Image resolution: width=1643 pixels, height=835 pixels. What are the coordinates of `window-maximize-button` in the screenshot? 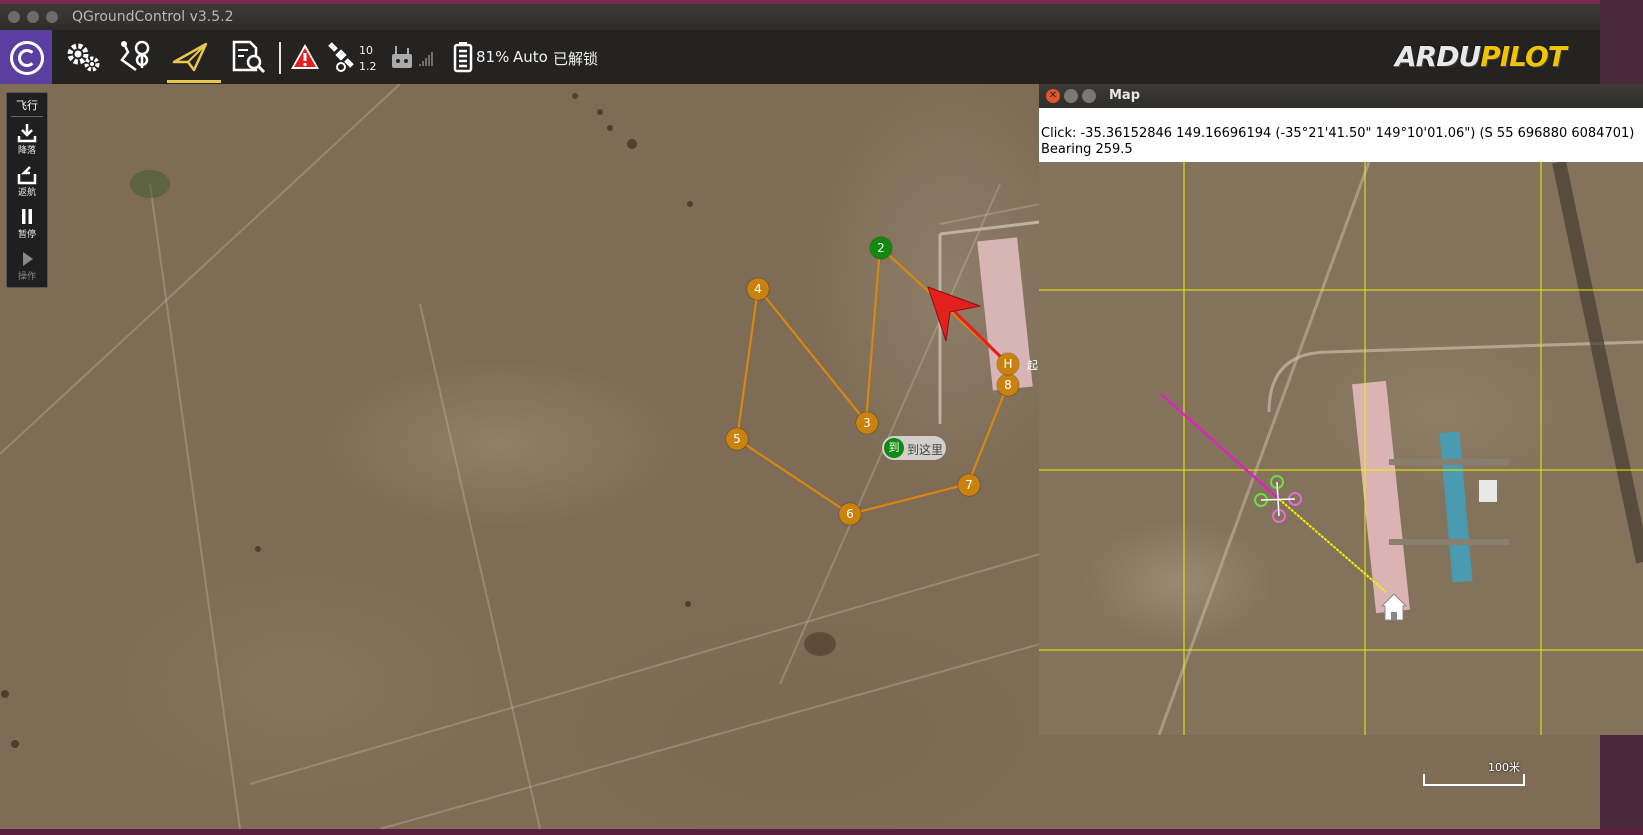 It's located at (52, 17).